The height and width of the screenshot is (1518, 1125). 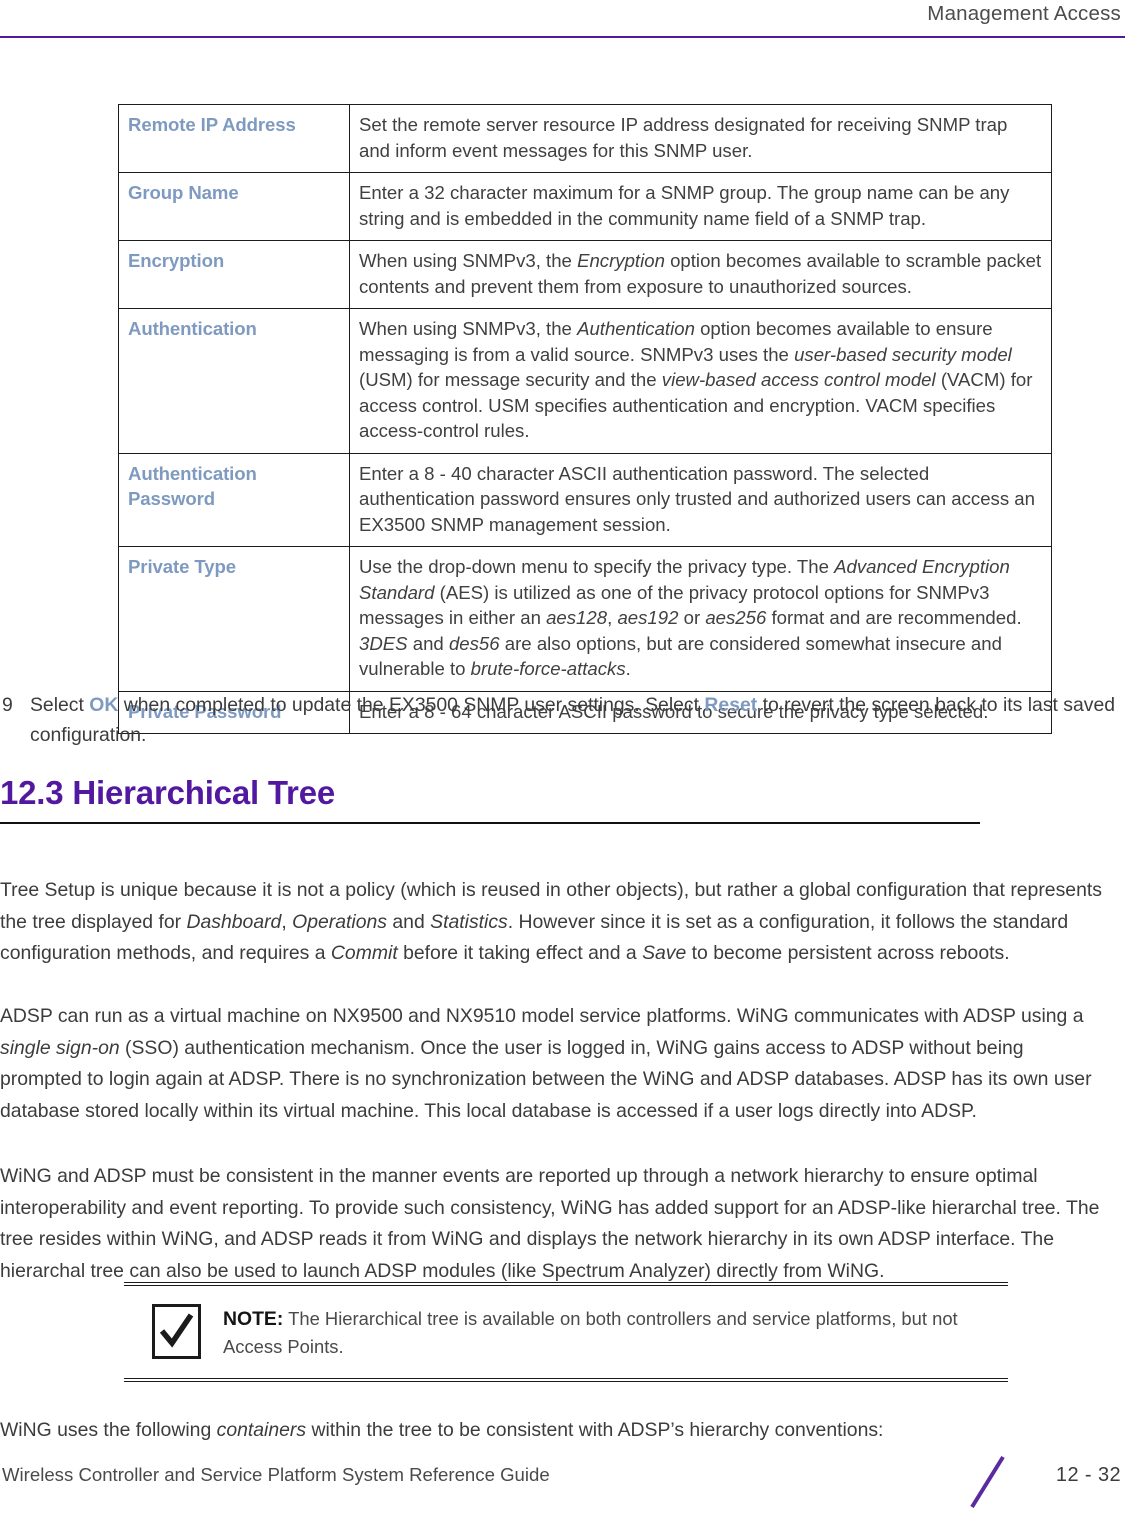 I want to click on note-label: NOTE:, so click(x=253, y=1319).